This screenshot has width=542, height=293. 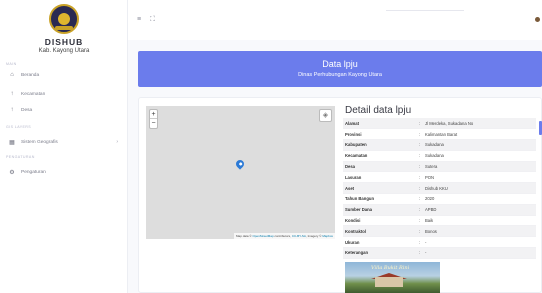 I want to click on home-icon: ⌂, so click(x=12, y=75).